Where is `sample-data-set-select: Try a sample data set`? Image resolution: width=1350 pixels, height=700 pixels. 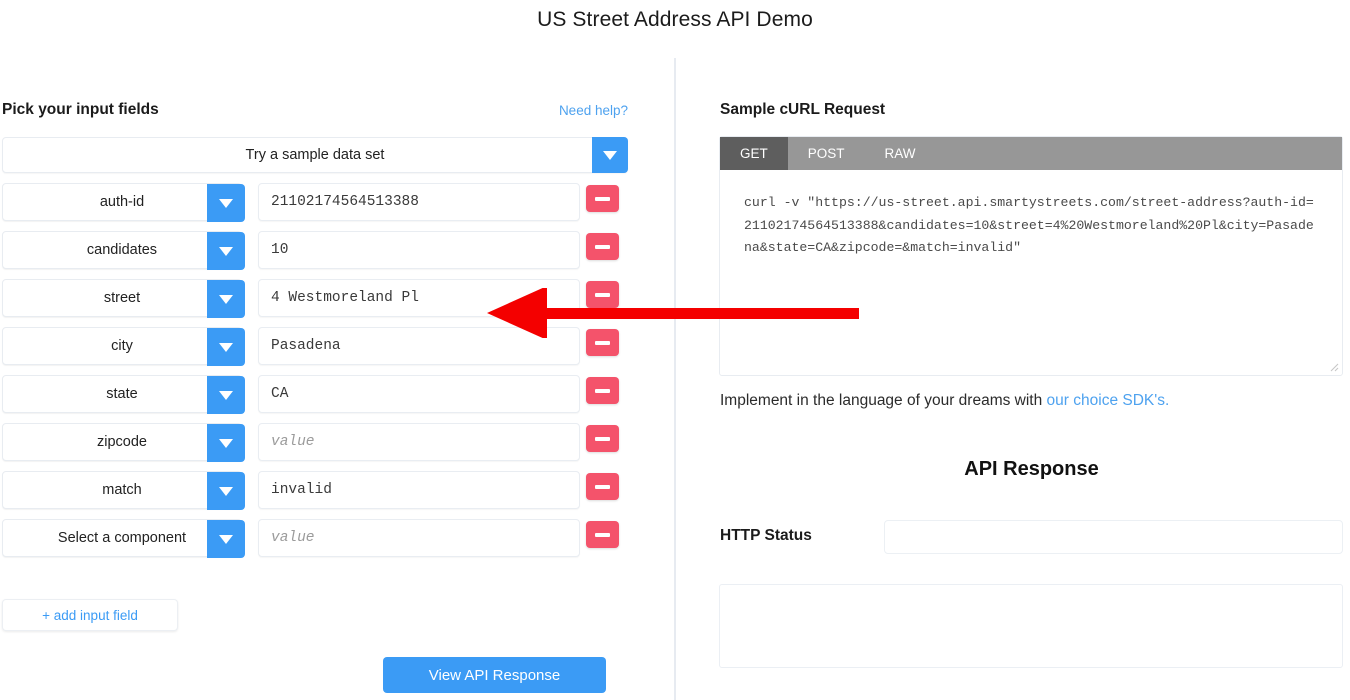
sample-data-set-select: Try a sample data set is located at coordinates (315, 155).